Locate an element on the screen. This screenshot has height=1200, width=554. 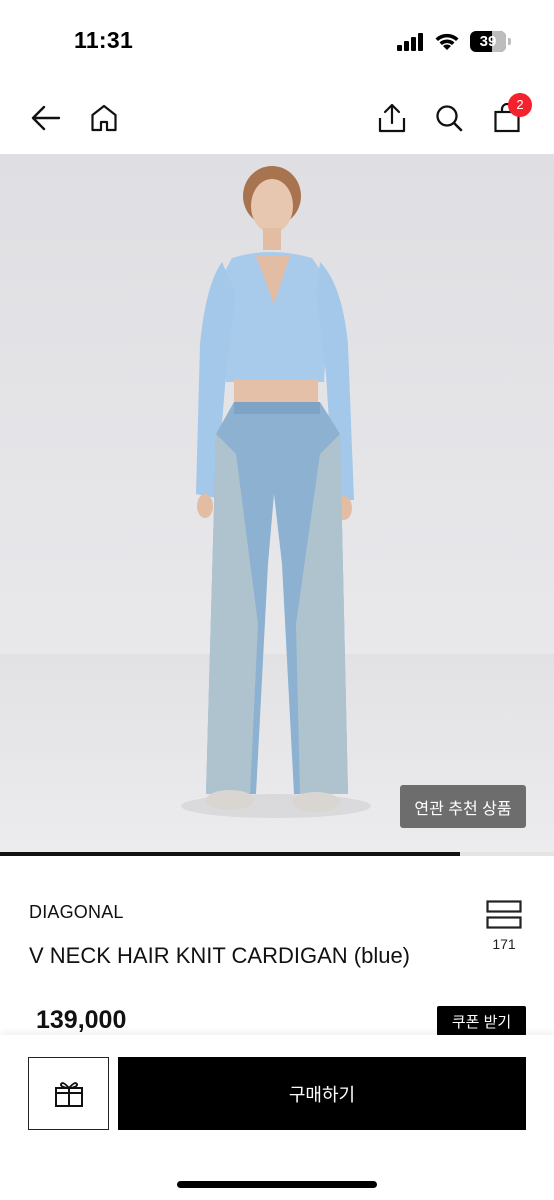
share-button is located at coordinates (392, 118).